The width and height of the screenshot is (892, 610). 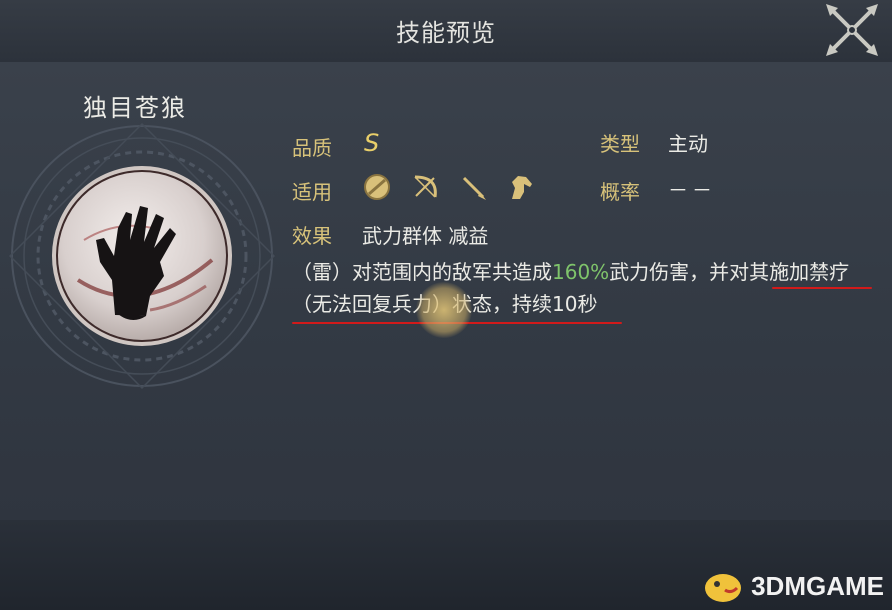 What do you see at coordinates (449, 187) in the screenshot?
I see `applies-icon-group` at bounding box center [449, 187].